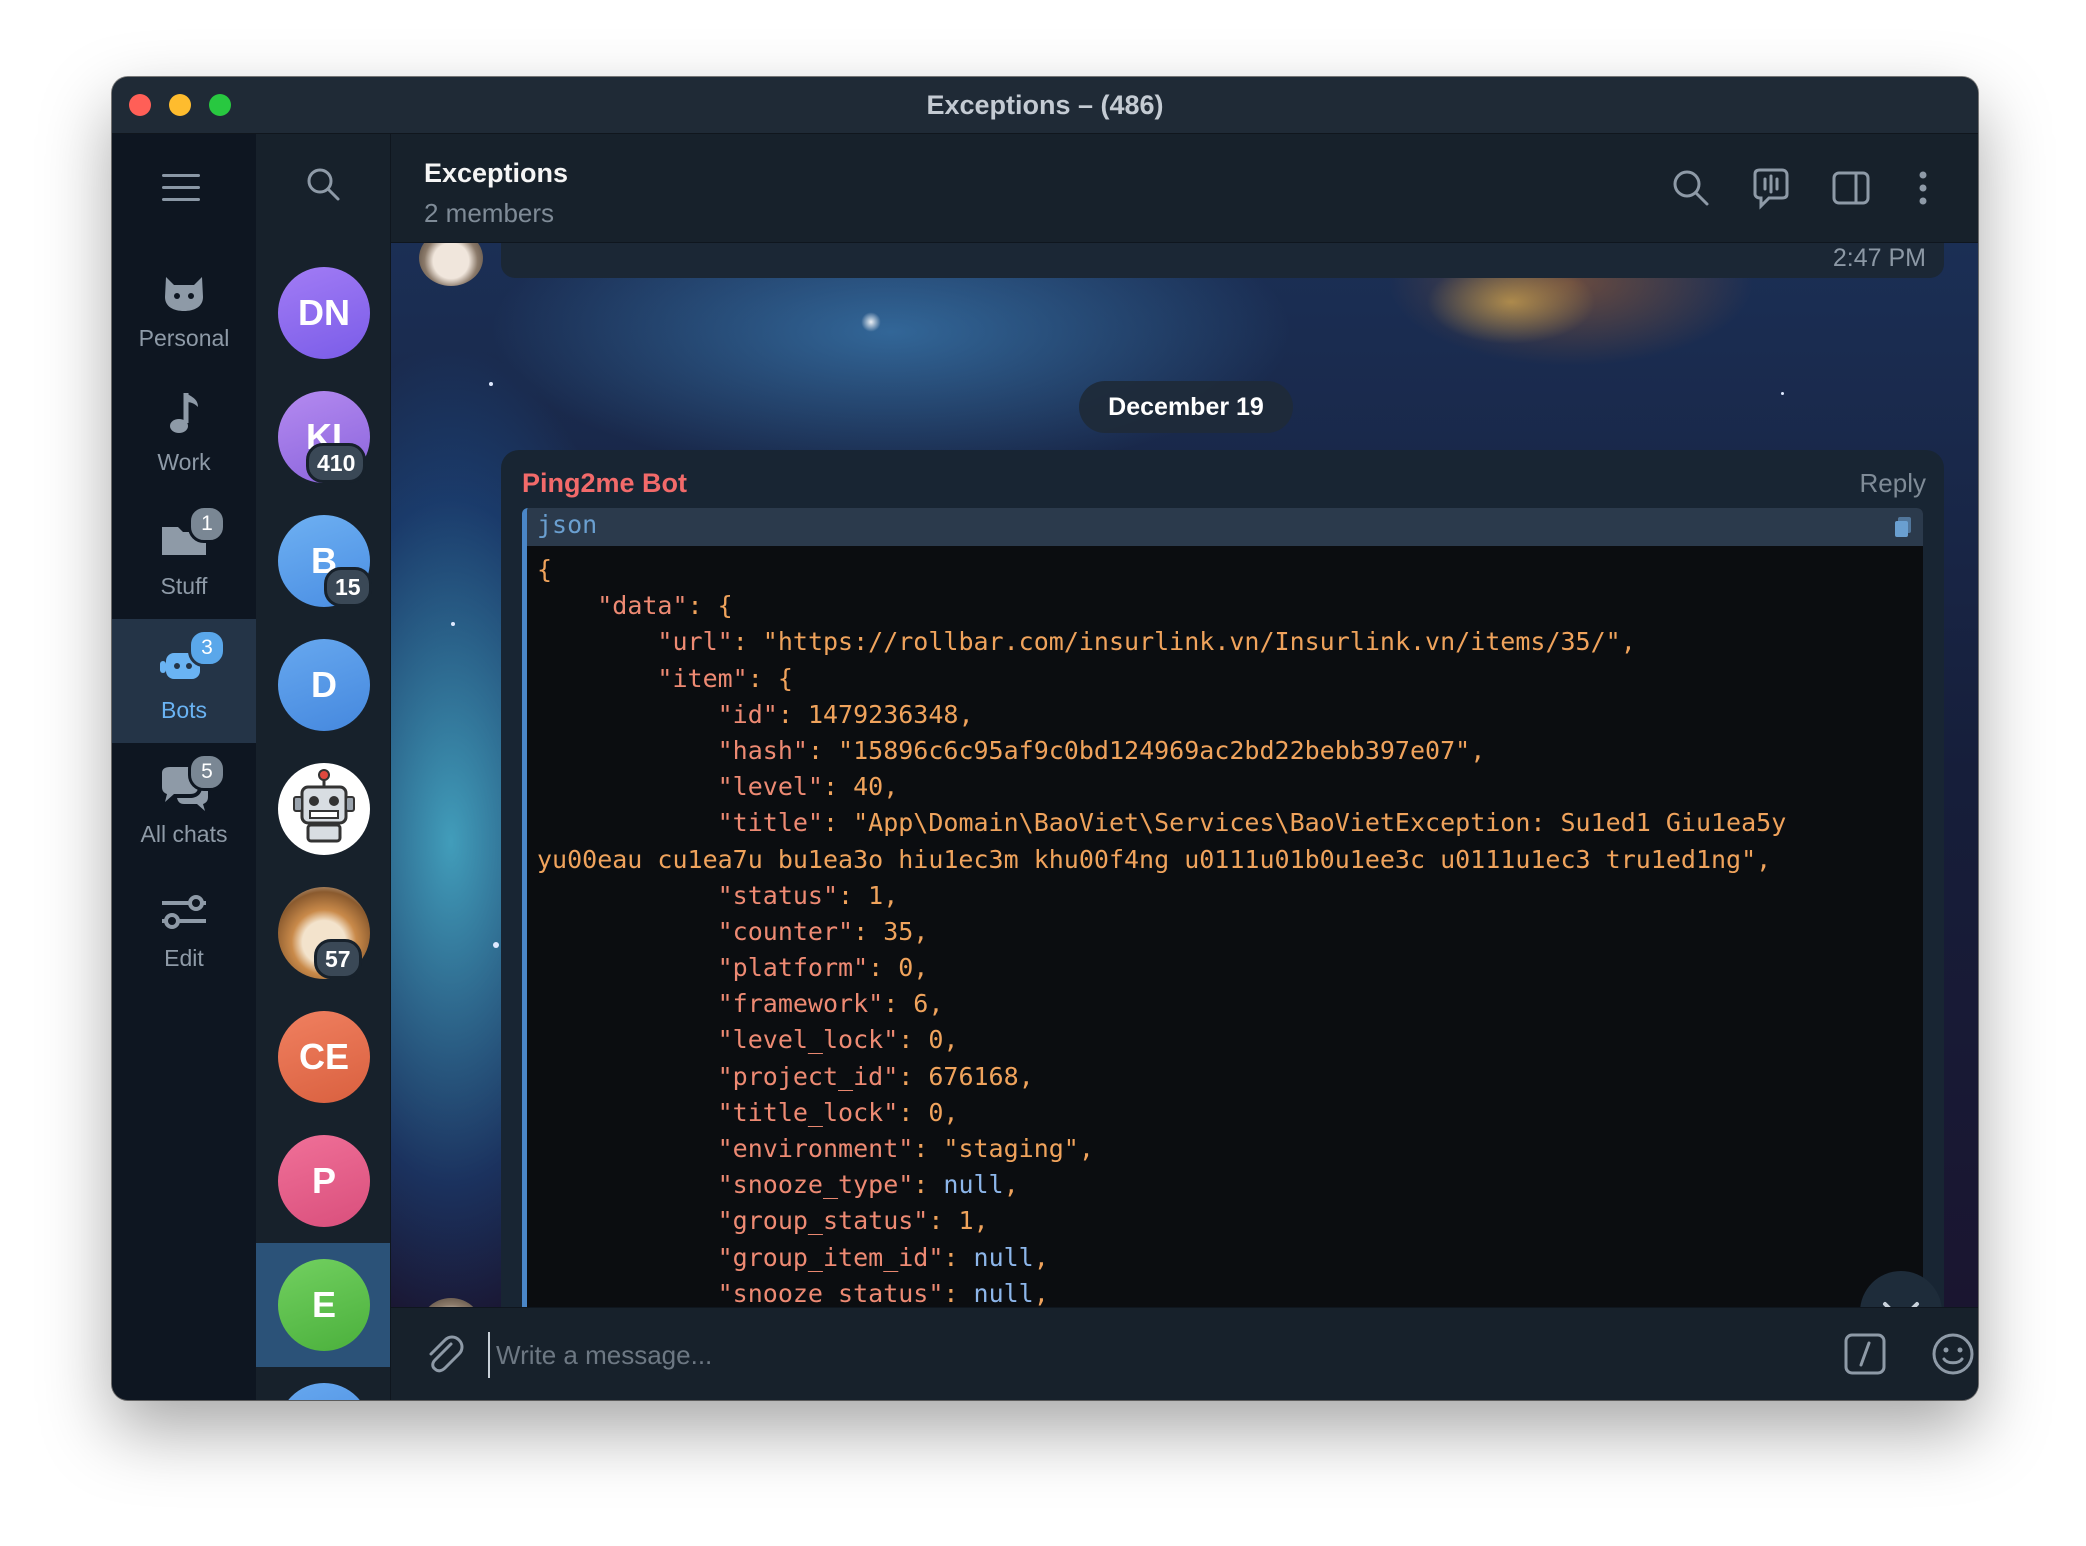 This screenshot has width=2086, height=1546. I want to click on chat-item: DN, so click(323, 313).